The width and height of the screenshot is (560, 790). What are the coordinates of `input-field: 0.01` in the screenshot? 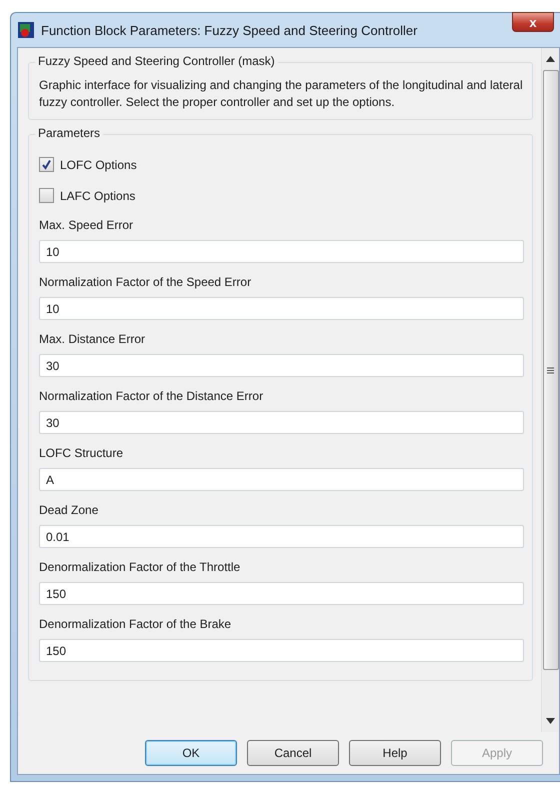 It's located at (281, 536).